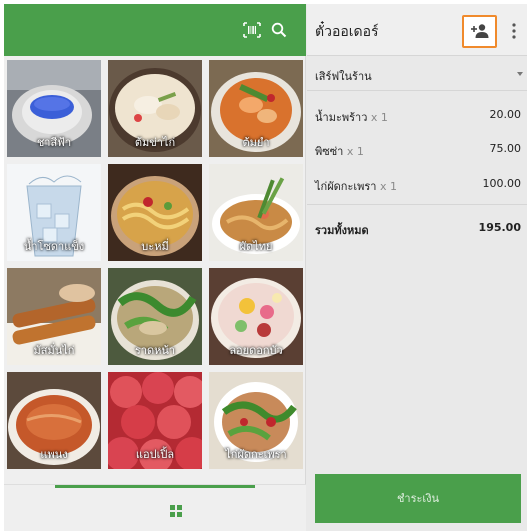 Image resolution: width=527 pixels, height=531 pixels. I want to click on grid-icon, so click(176, 511).